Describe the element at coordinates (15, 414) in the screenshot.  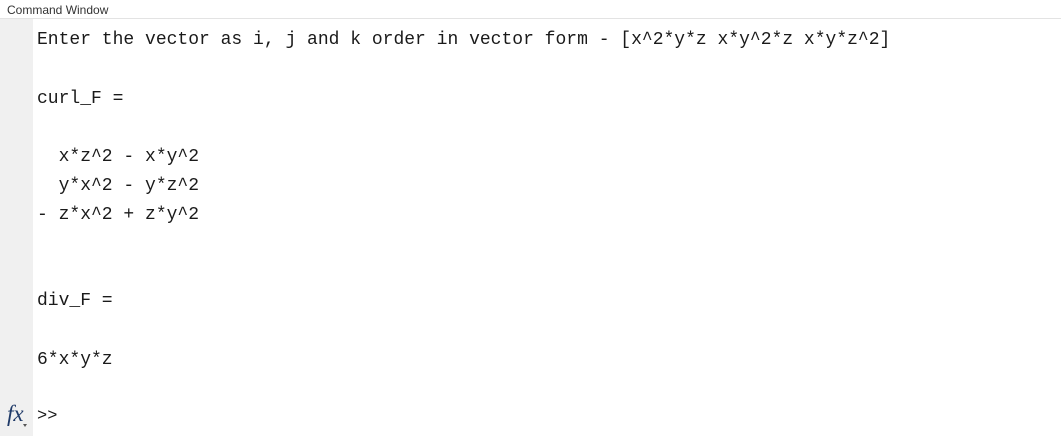
I see `fx-icon: fx` at that location.